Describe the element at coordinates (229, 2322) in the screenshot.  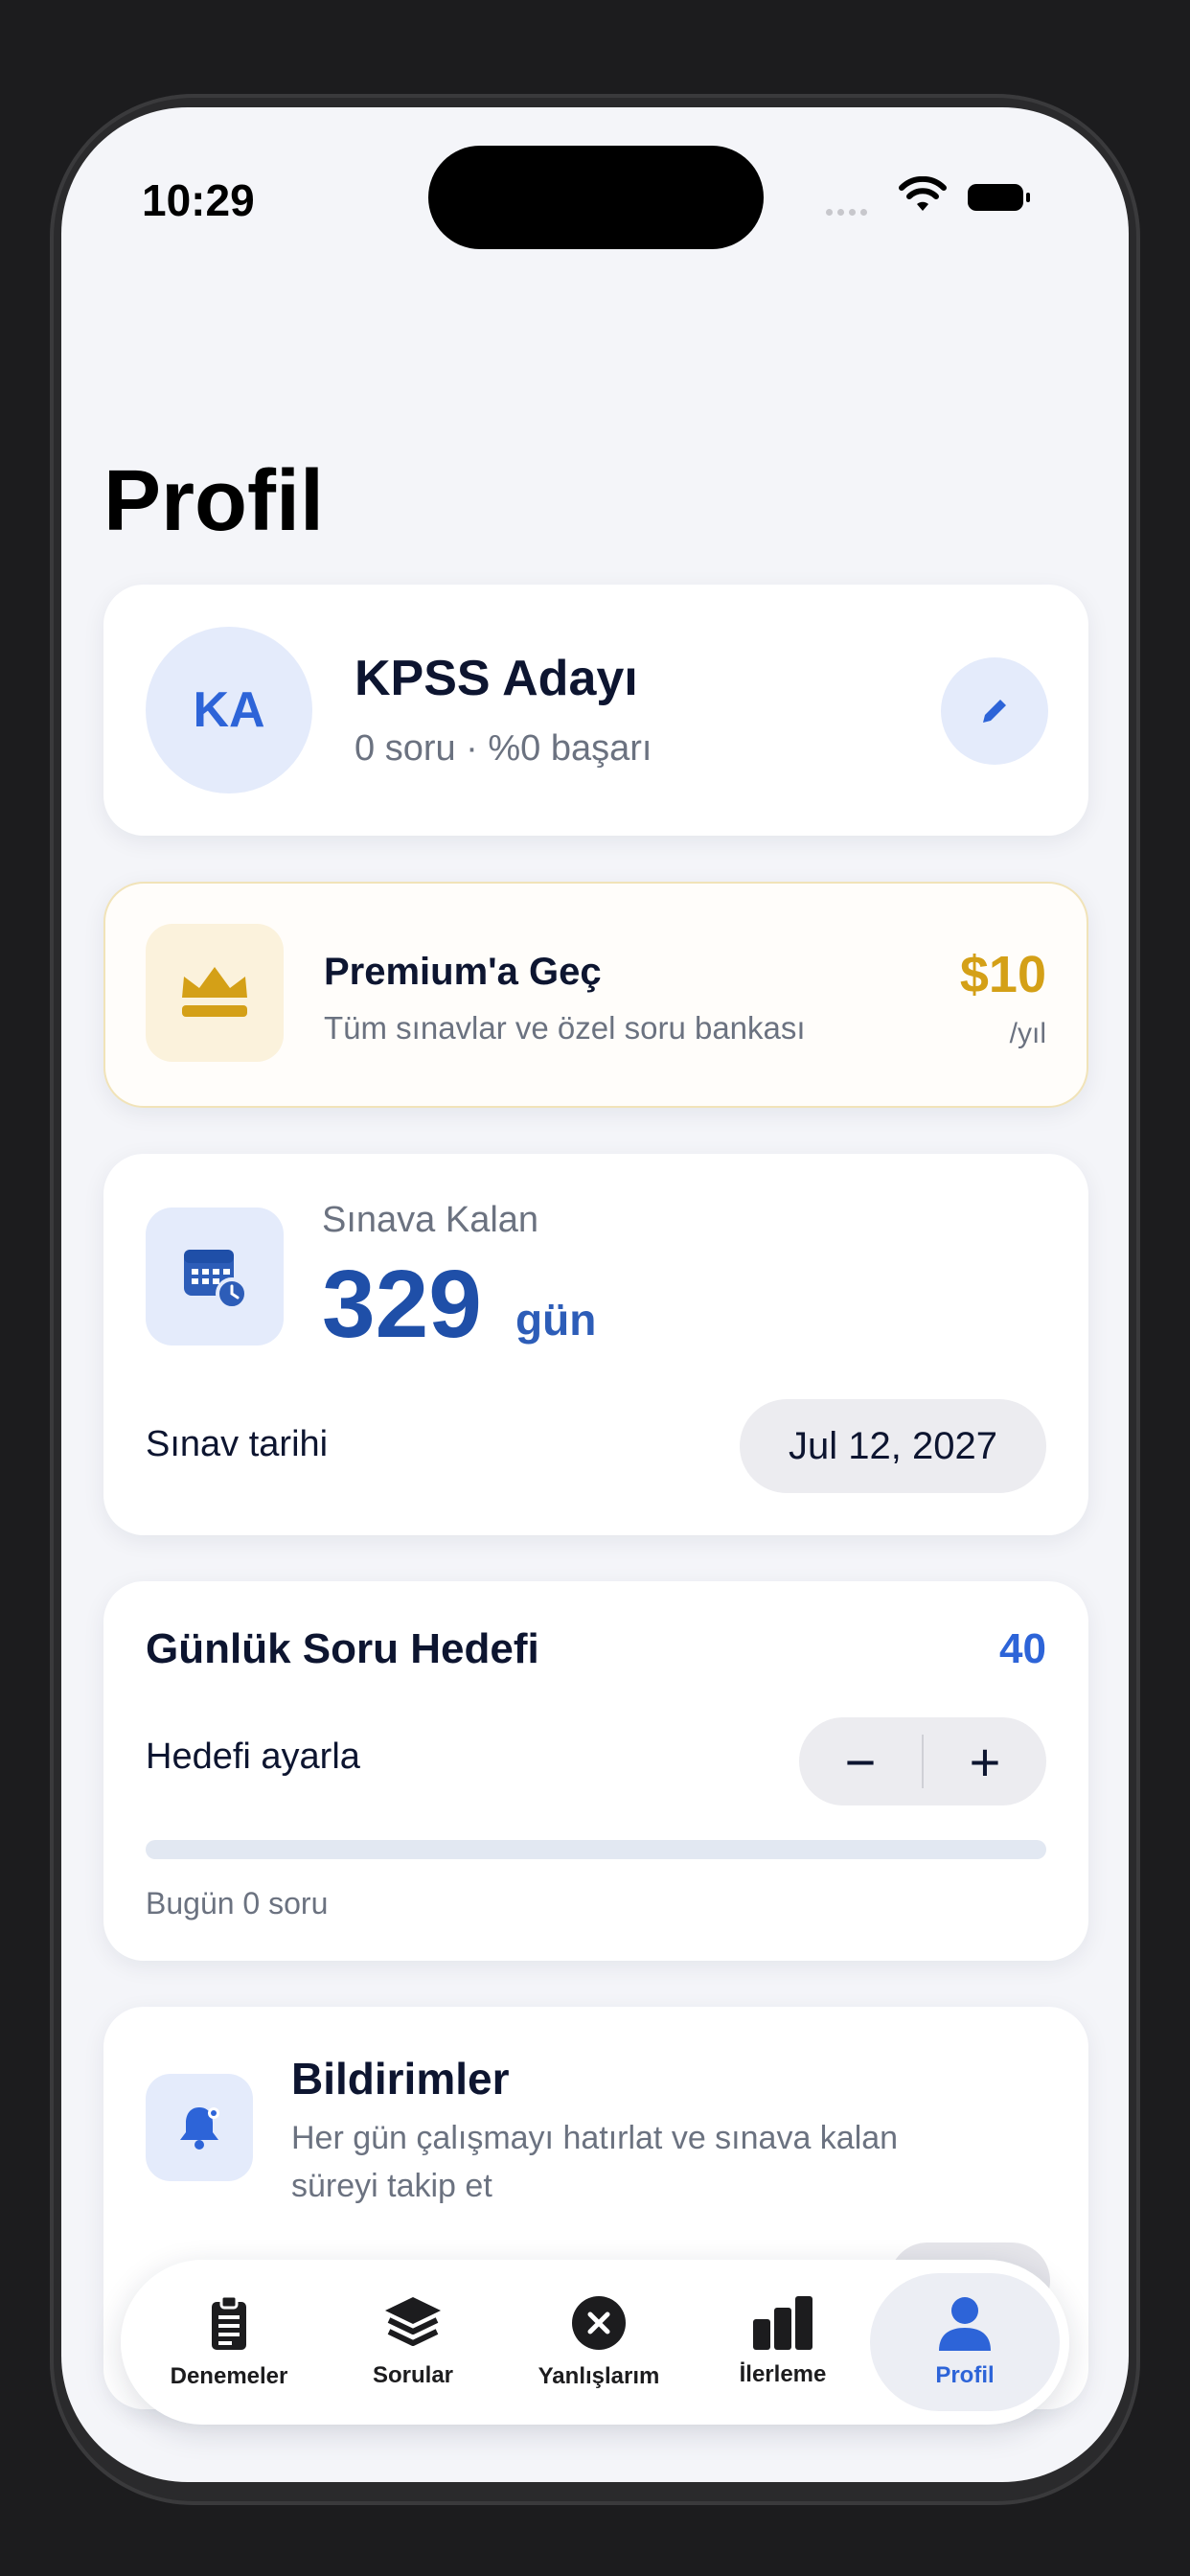
I see `clipboard-icon` at that location.